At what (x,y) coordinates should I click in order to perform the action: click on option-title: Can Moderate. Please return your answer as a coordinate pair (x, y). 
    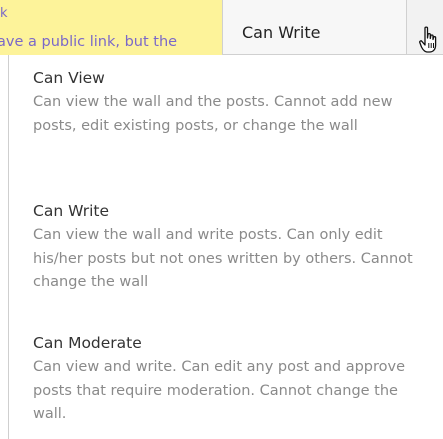
    Looking at the image, I should click on (87, 343).